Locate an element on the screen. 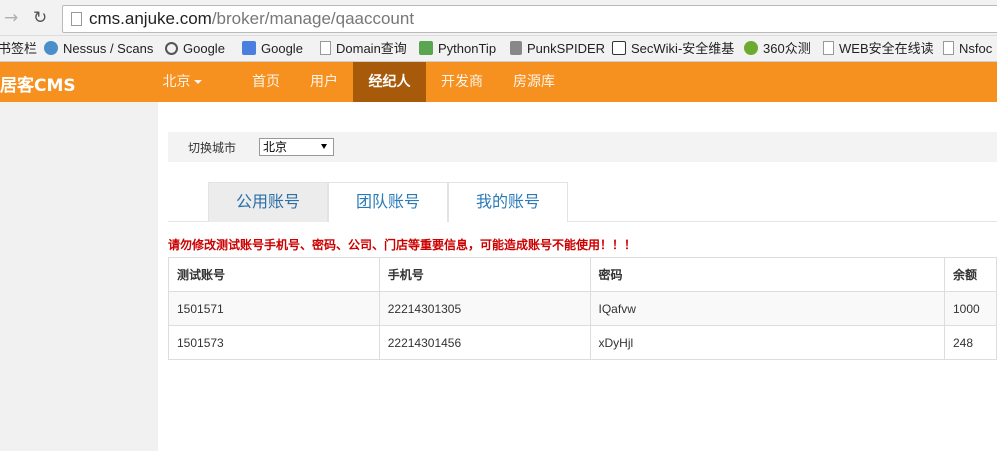  city-filter-bar: 切换城市 北京 is located at coordinates (582, 147).